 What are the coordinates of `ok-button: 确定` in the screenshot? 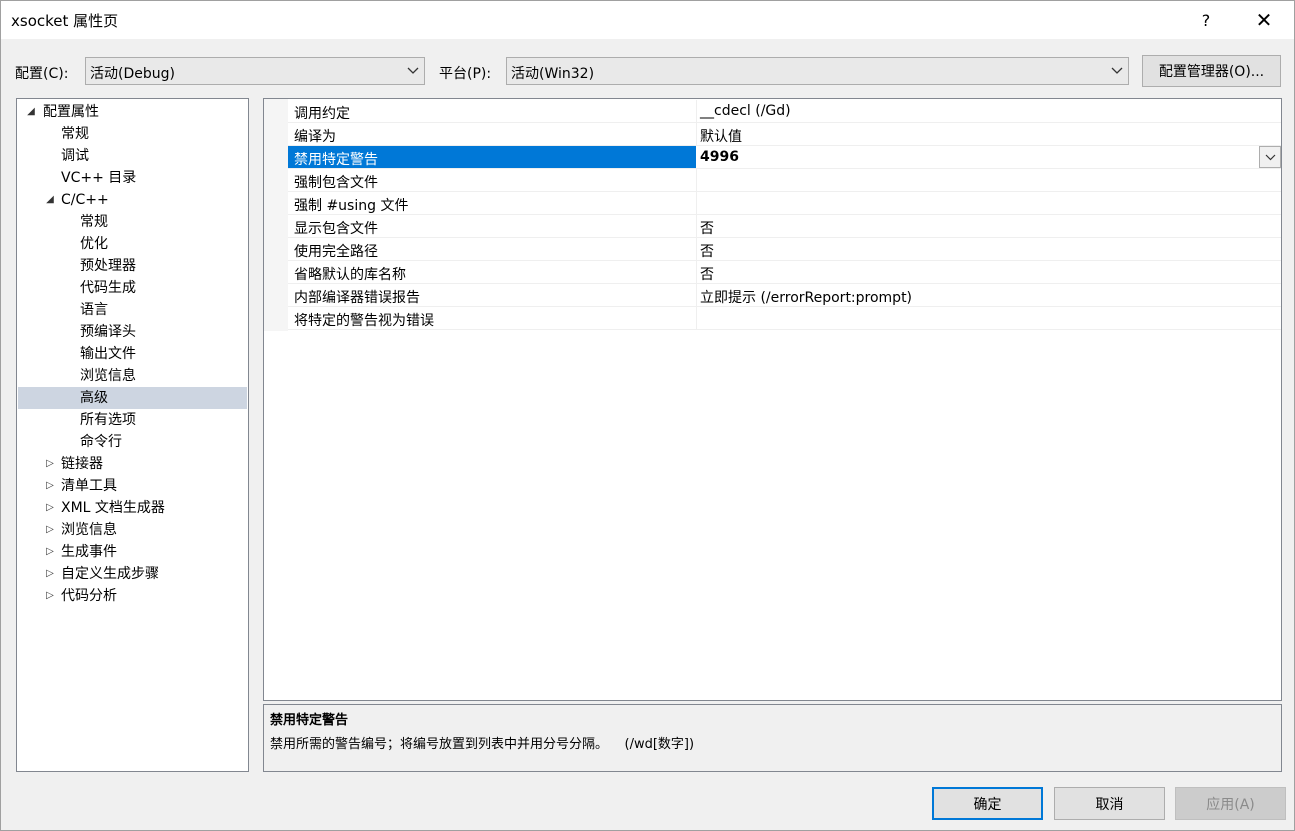 It's located at (987, 803).